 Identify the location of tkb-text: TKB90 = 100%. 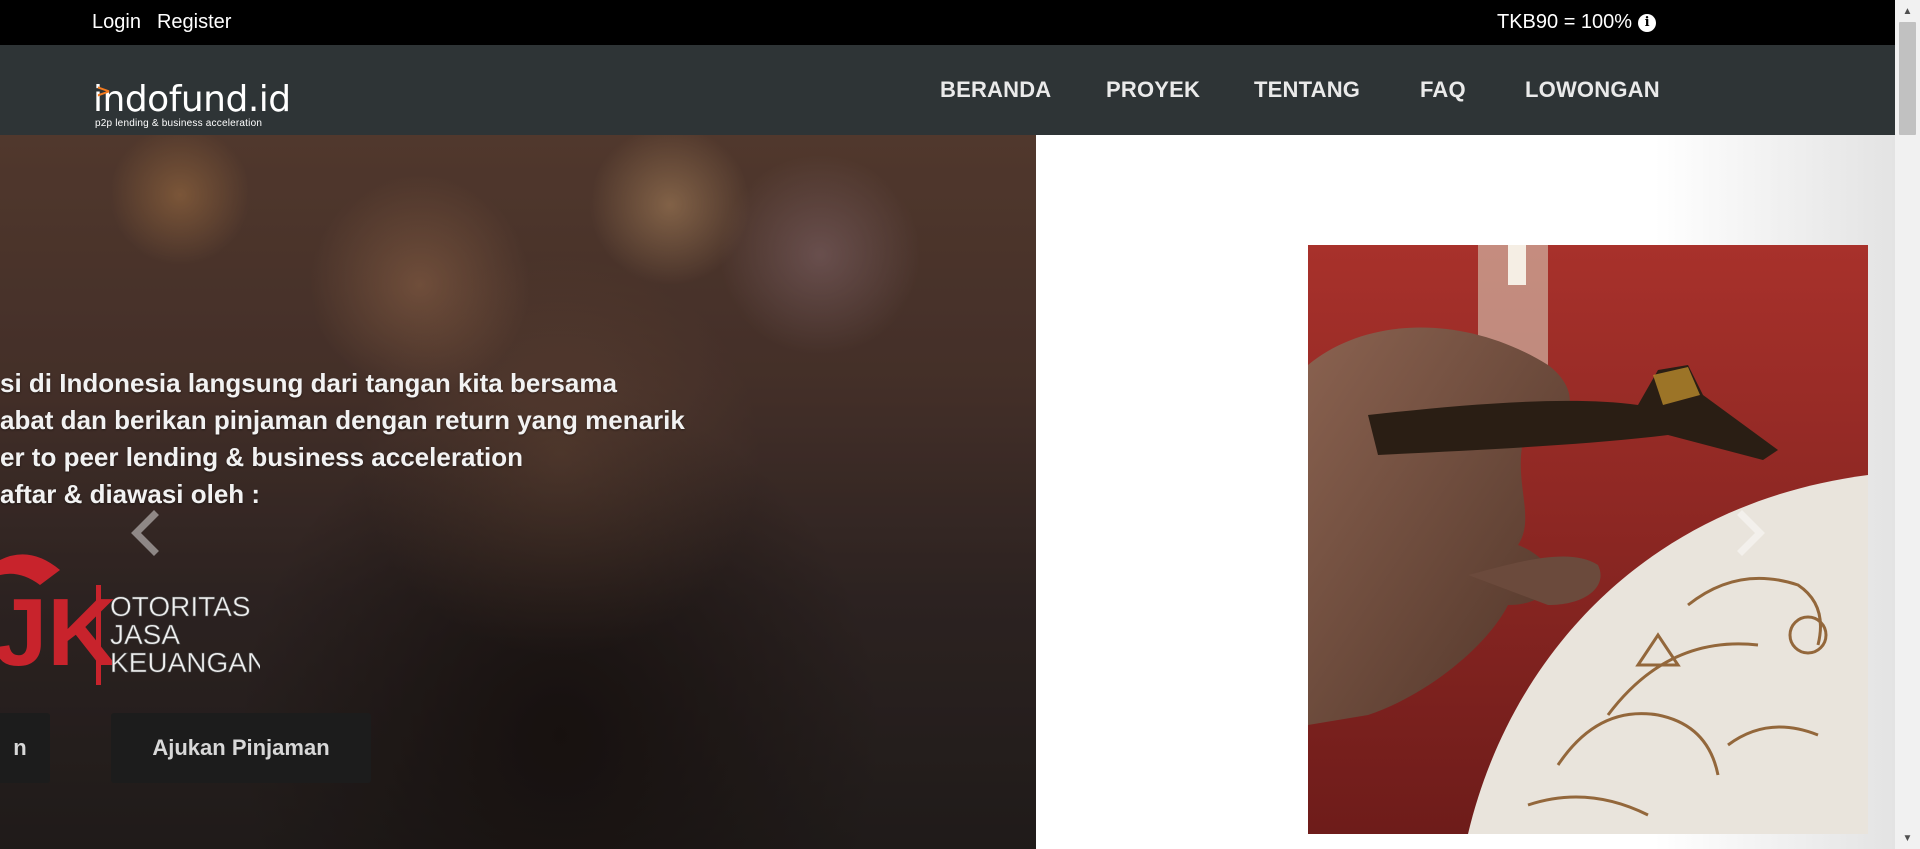
(1565, 22).